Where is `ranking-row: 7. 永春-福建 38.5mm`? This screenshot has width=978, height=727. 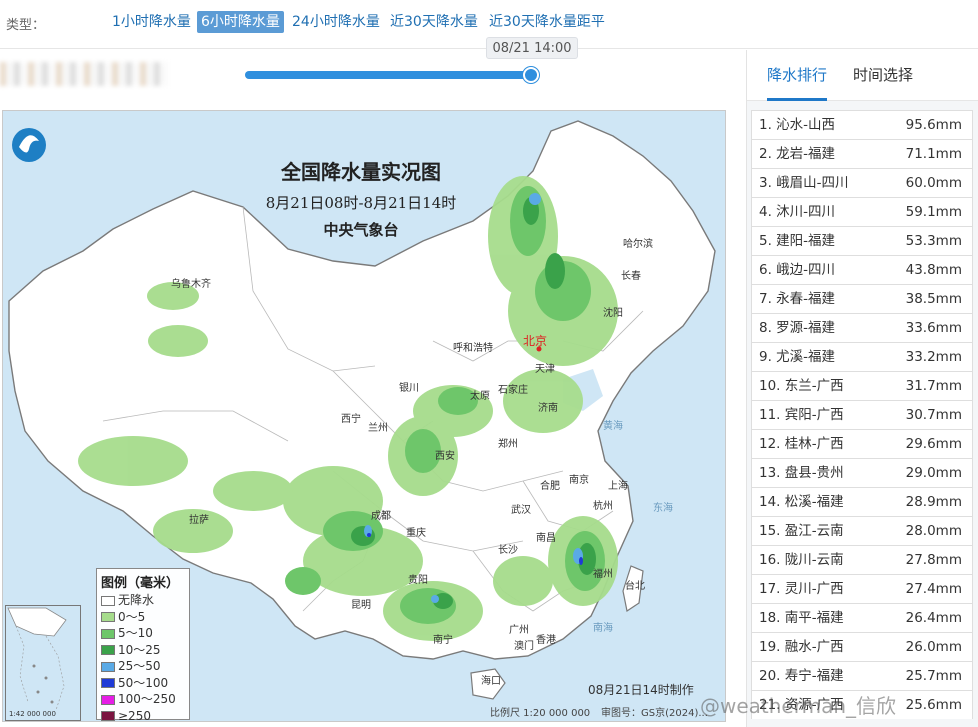
ranking-row: 7. 永春-福建 38.5mm is located at coordinates (862, 298).